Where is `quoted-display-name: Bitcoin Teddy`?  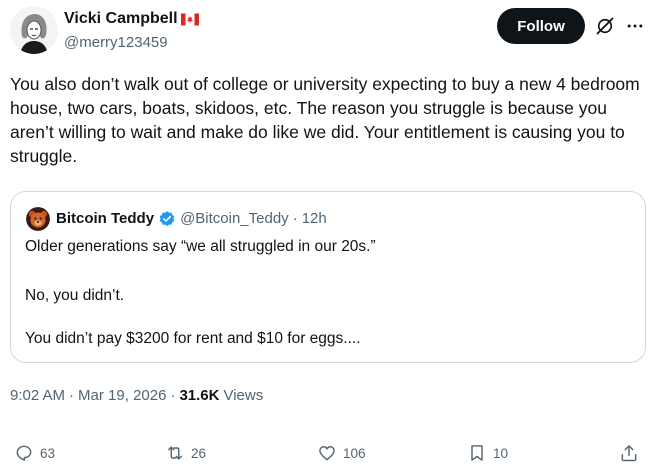
quoted-display-name: Bitcoin Teddy is located at coordinates (105, 219).